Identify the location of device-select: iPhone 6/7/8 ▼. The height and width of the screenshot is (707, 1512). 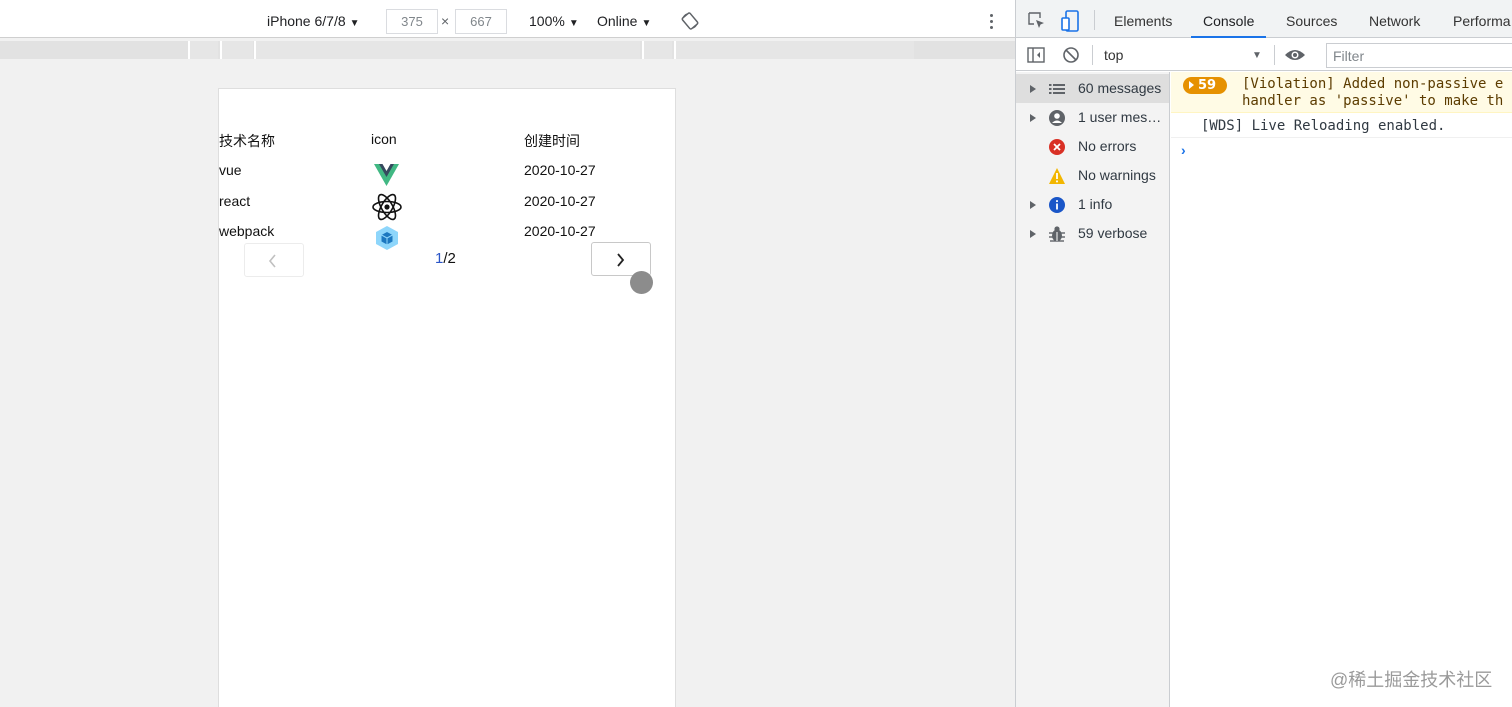
(313, 19).